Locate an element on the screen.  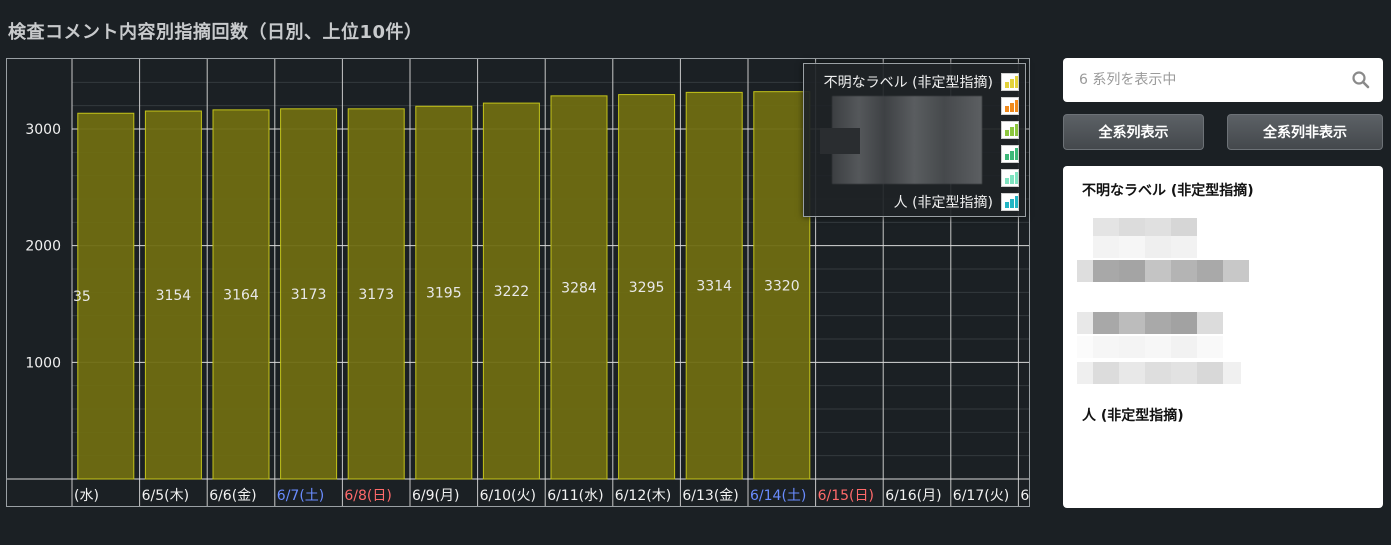
x-tick-label: 6/7(土) is located at coordinates (300, 496).